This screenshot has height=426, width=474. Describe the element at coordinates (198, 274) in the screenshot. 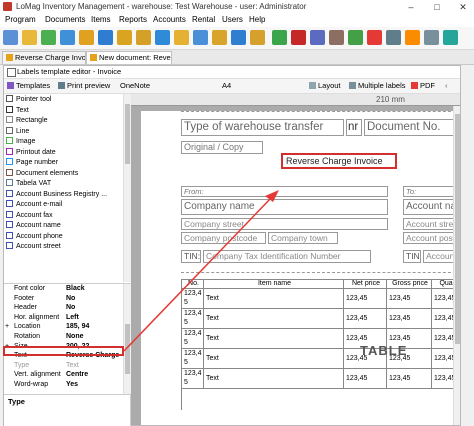

I see `arrow-line` at that location.